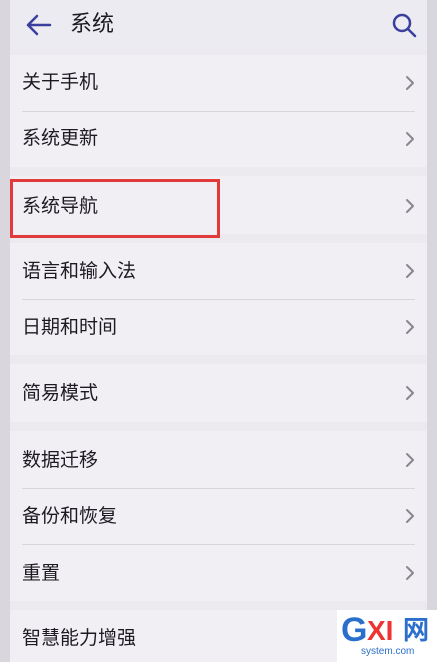  Describe the element at coordinates (60, 138) in the screenshot. I see `settings-item-label: 系统更新` at that location.